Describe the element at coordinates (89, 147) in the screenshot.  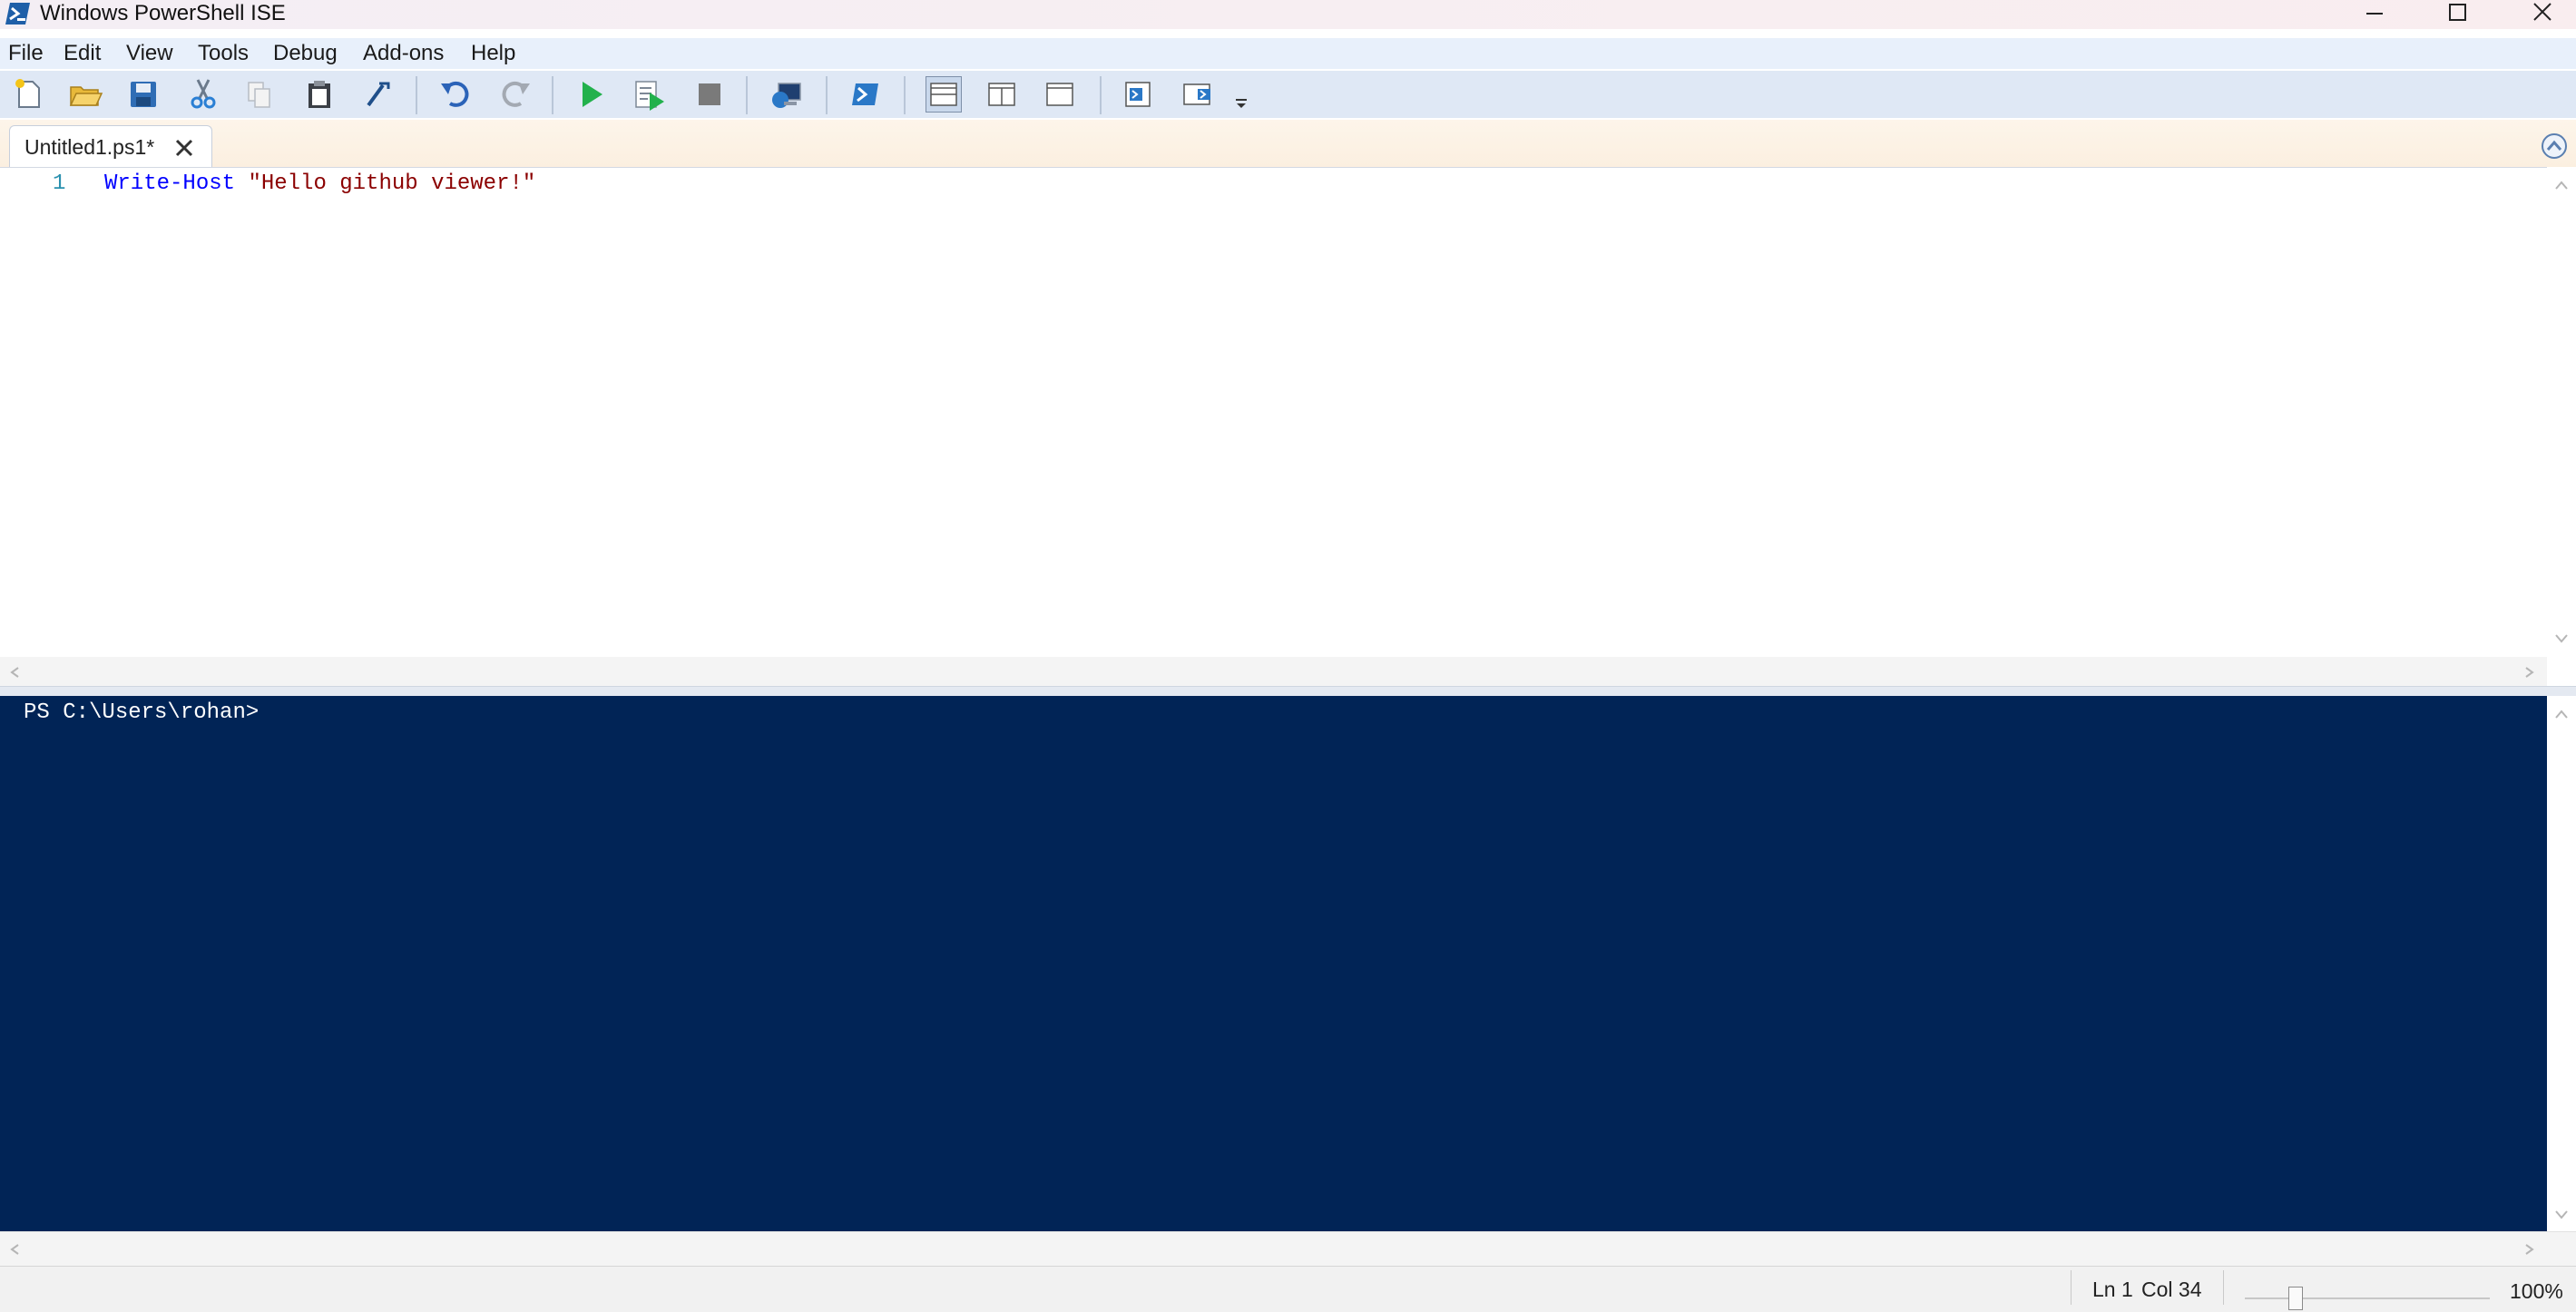
I see `tab-label: Untitled1.ps1*` at that location.